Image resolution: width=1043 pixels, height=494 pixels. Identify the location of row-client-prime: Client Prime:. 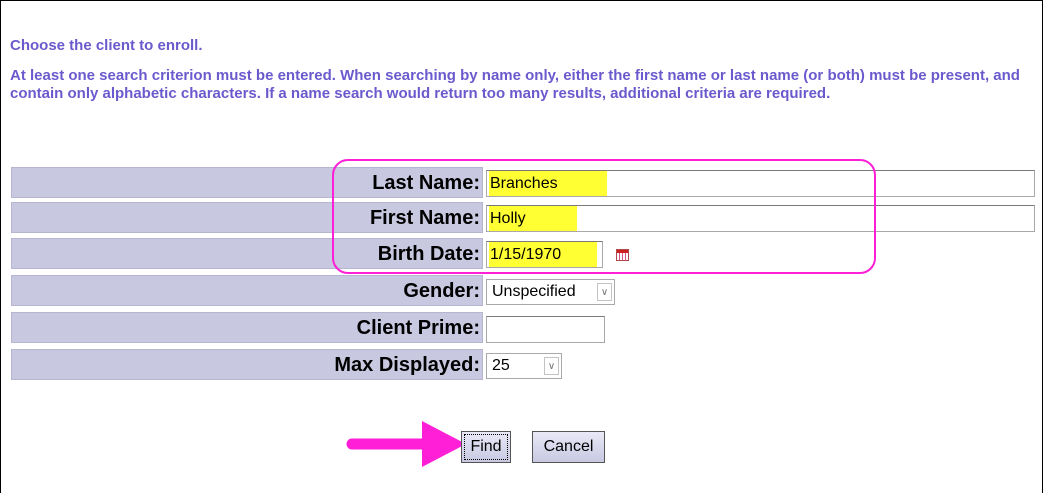
(523, 328).